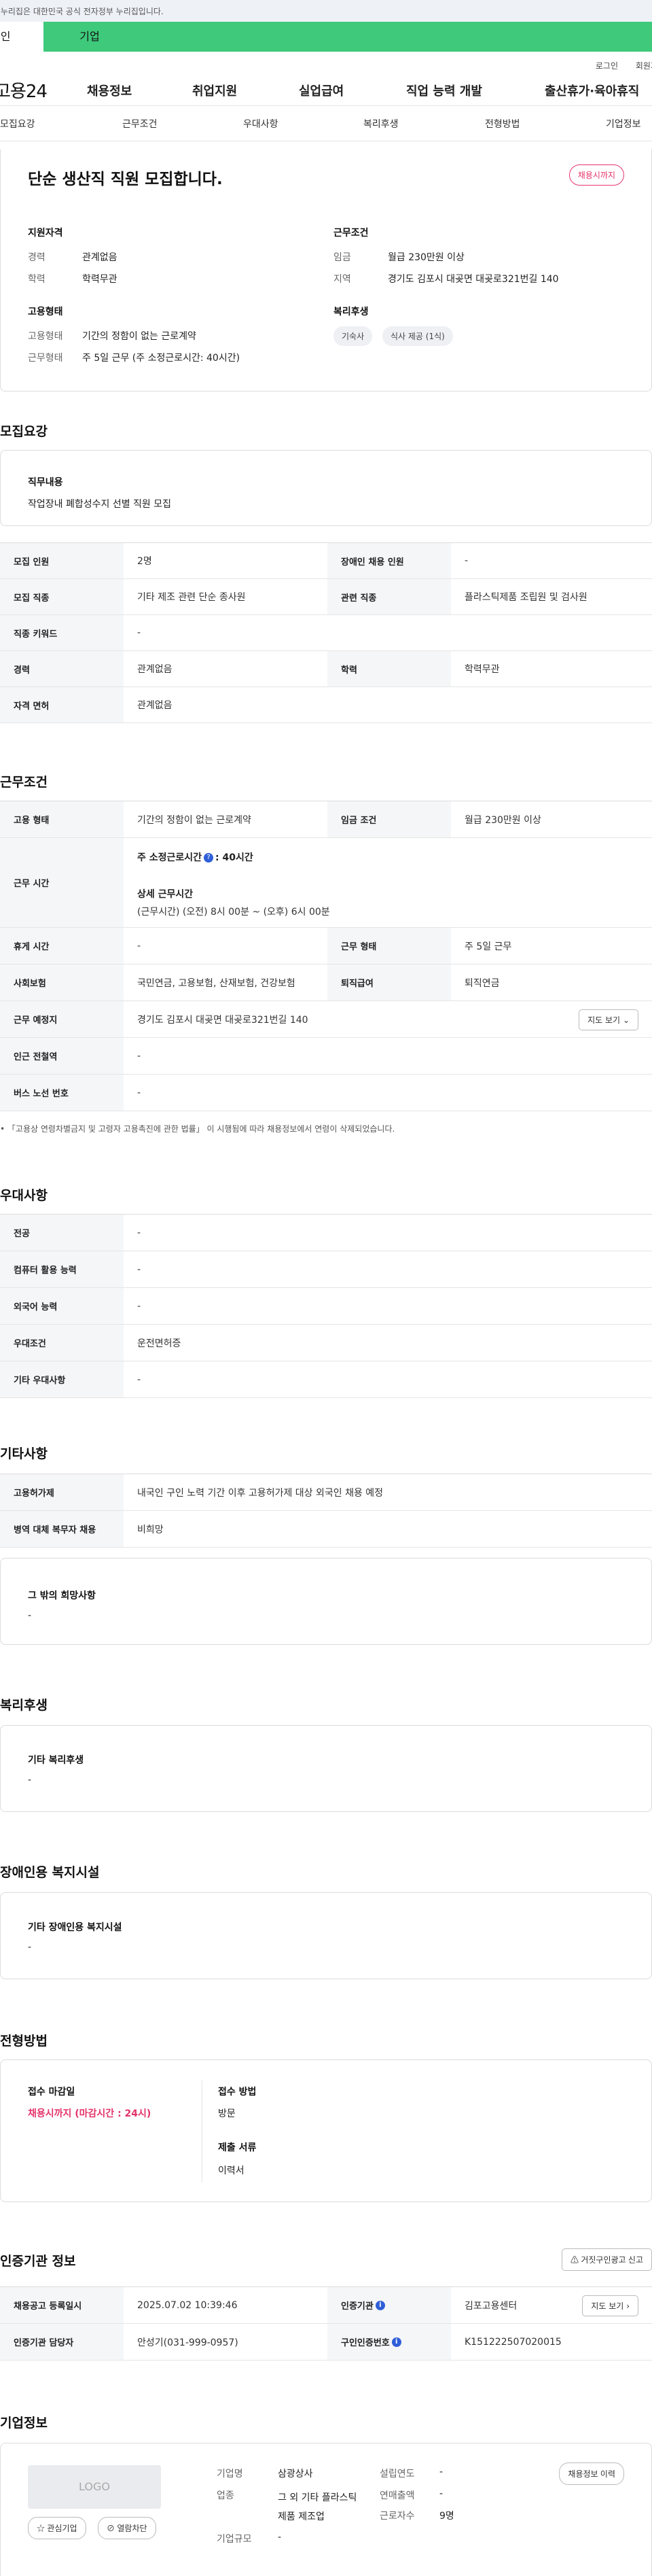  Describe the element at coordinates (99, 257) in the screenshot. I see `career-value: 관계없음` at that location.